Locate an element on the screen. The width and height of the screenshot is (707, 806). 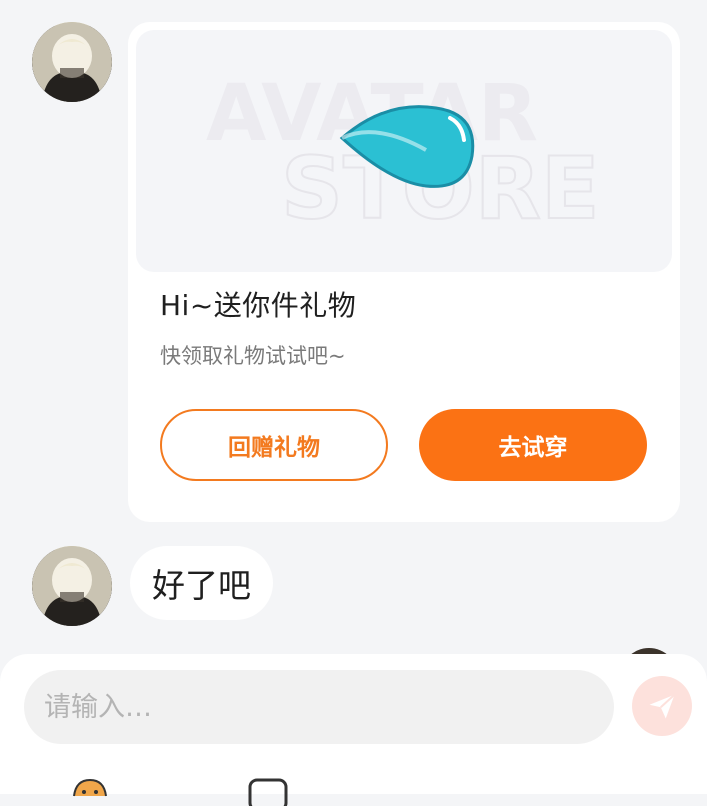
send-button is located at coordinates (662, 706).